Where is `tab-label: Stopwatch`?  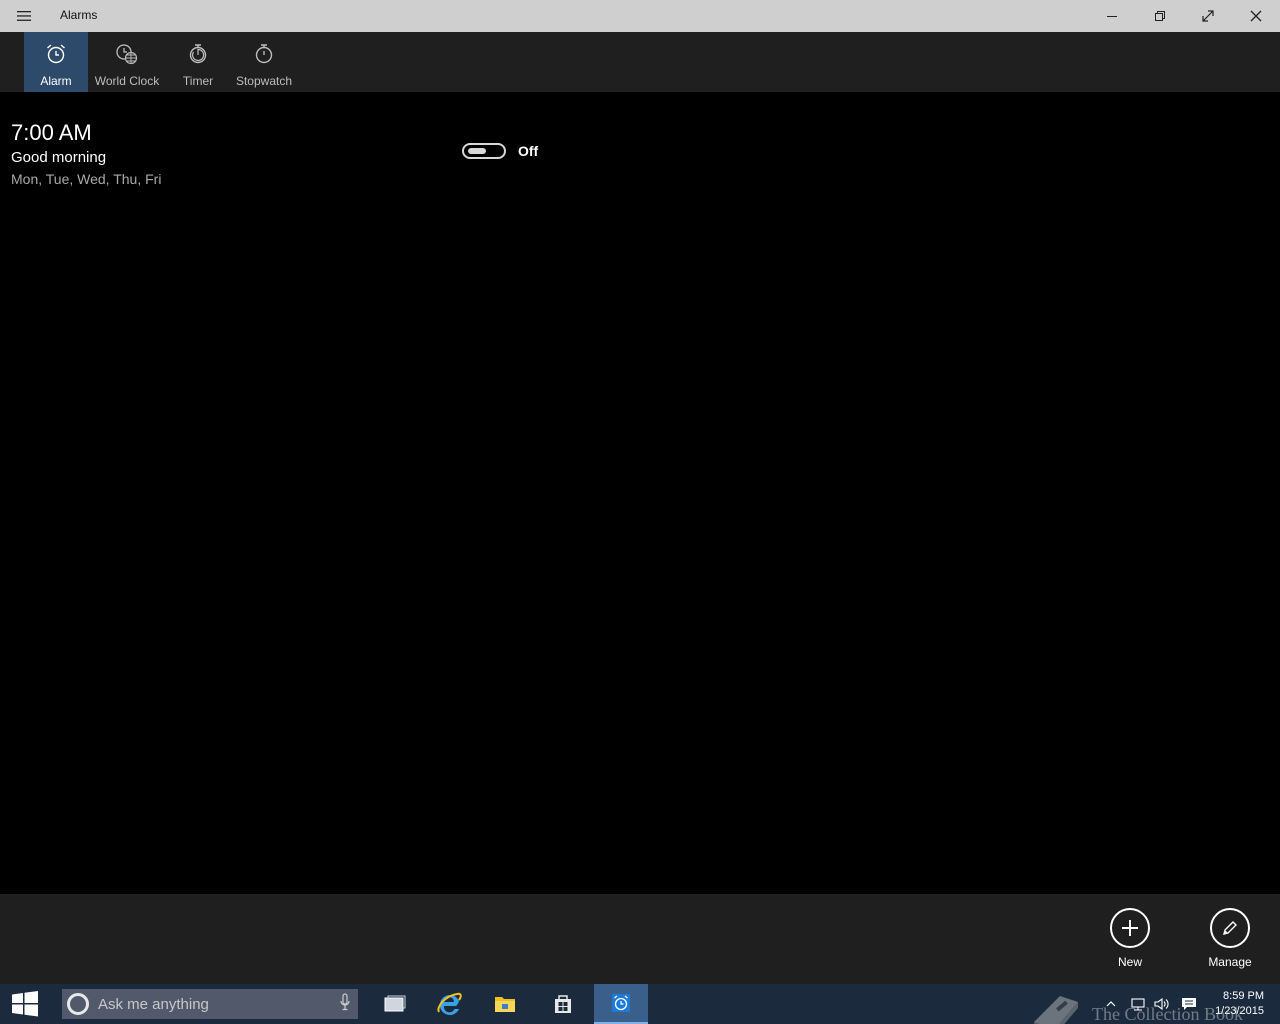
tab-label: Stopwatch is located at coordinates (264, 81).